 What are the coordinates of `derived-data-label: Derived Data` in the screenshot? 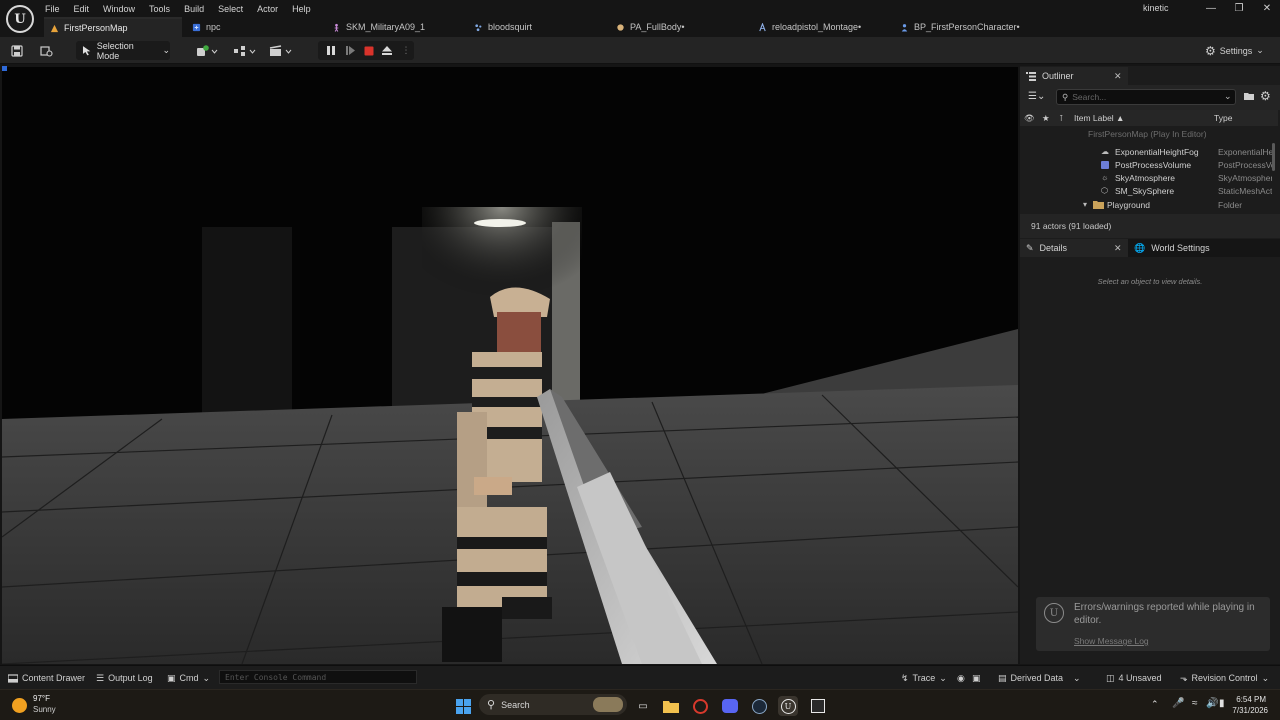 It's located at (1037, 678).